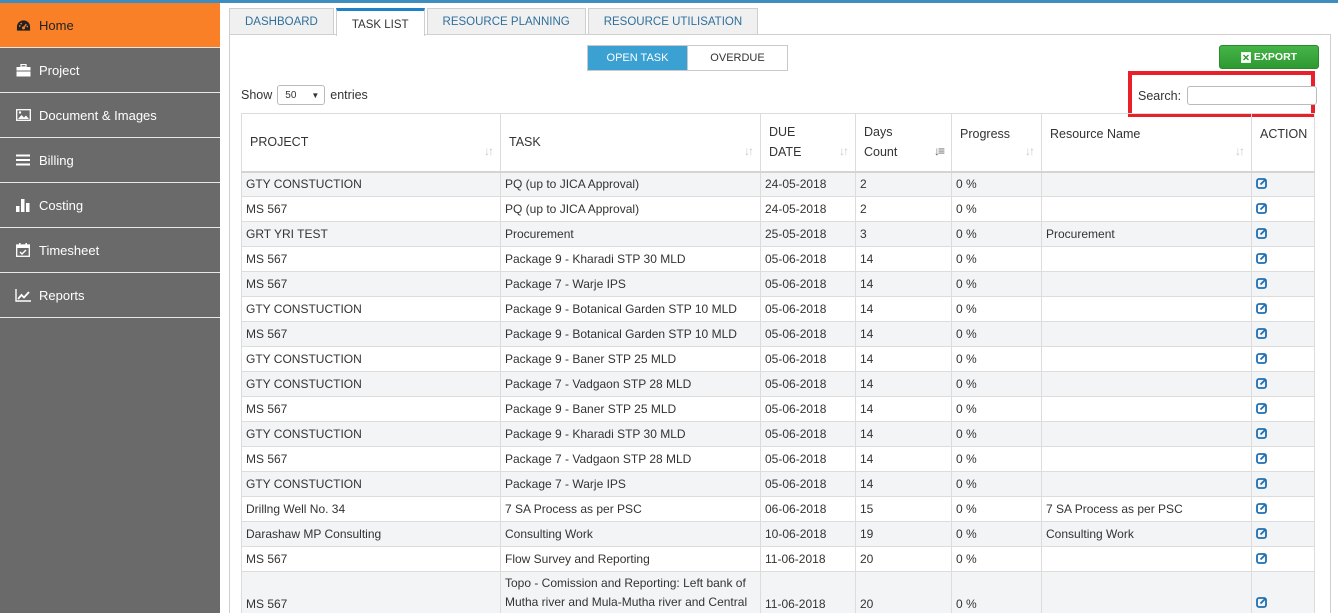  I want to click on project-cell: Darashaw MP Consulting, so click(371, 534).